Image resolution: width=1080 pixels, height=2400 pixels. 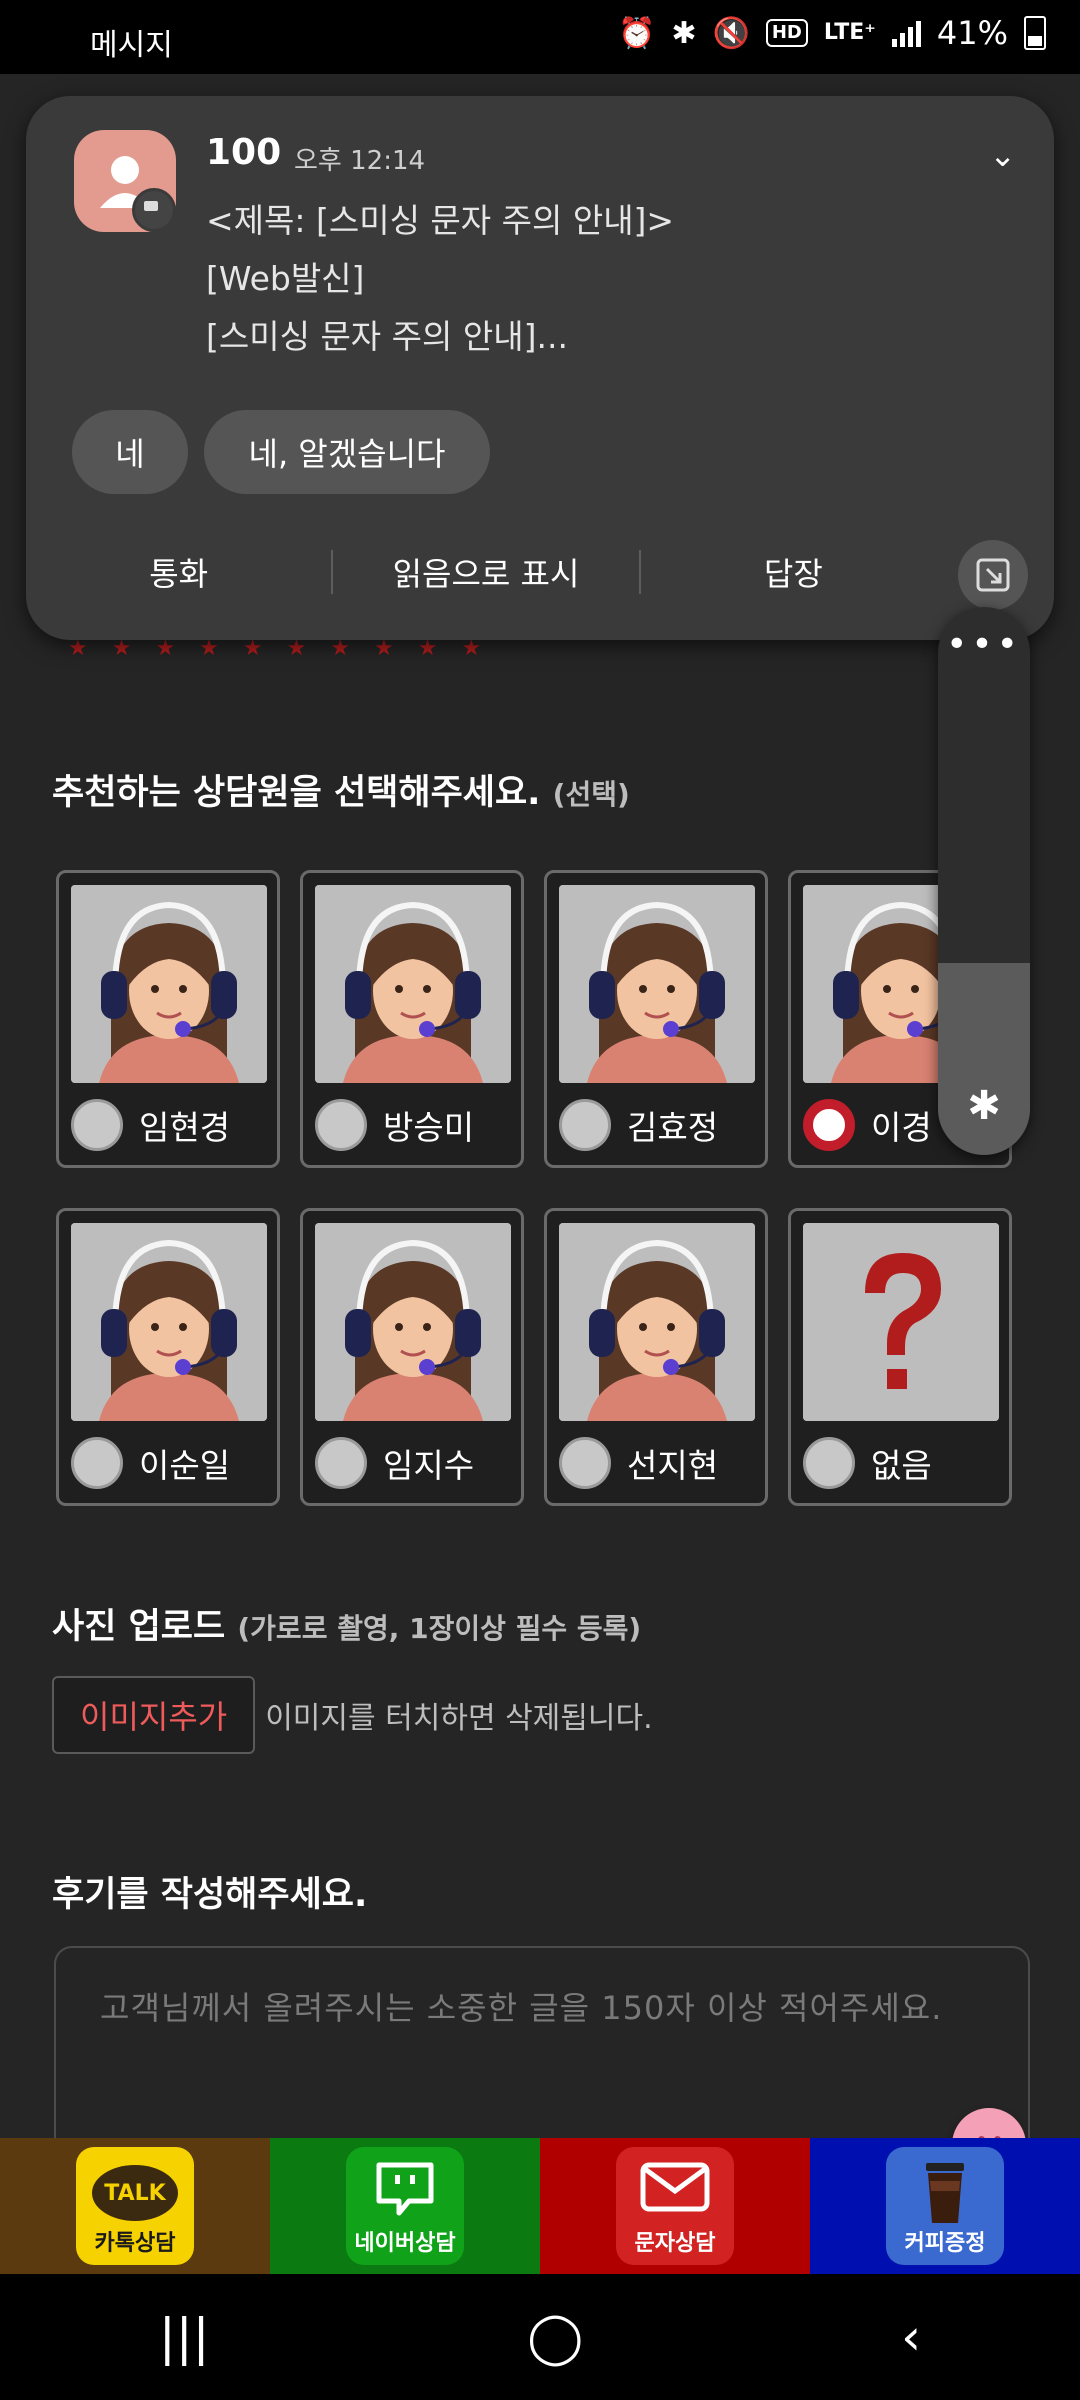 What do you see at coordinates (945, 2195) in the screenshot?
I see `coffee-icon` at bounding box center [945, 2195].